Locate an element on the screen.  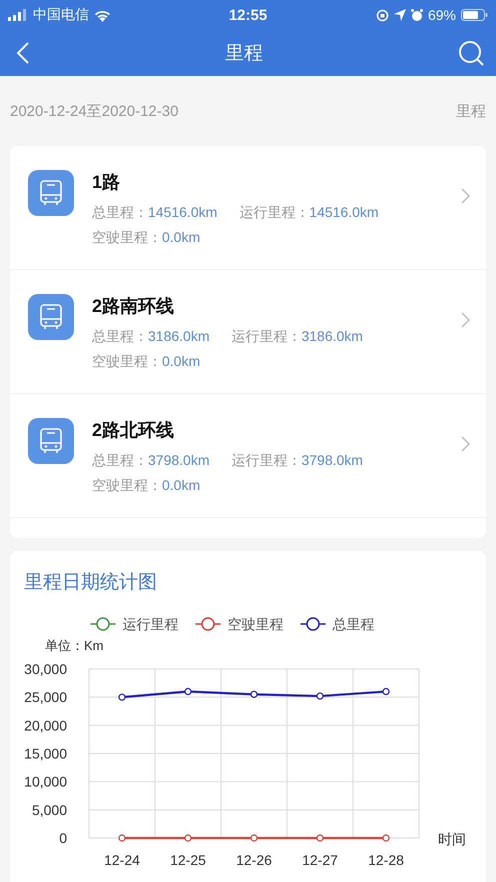
back-icon is located at coordinates (23, 53).